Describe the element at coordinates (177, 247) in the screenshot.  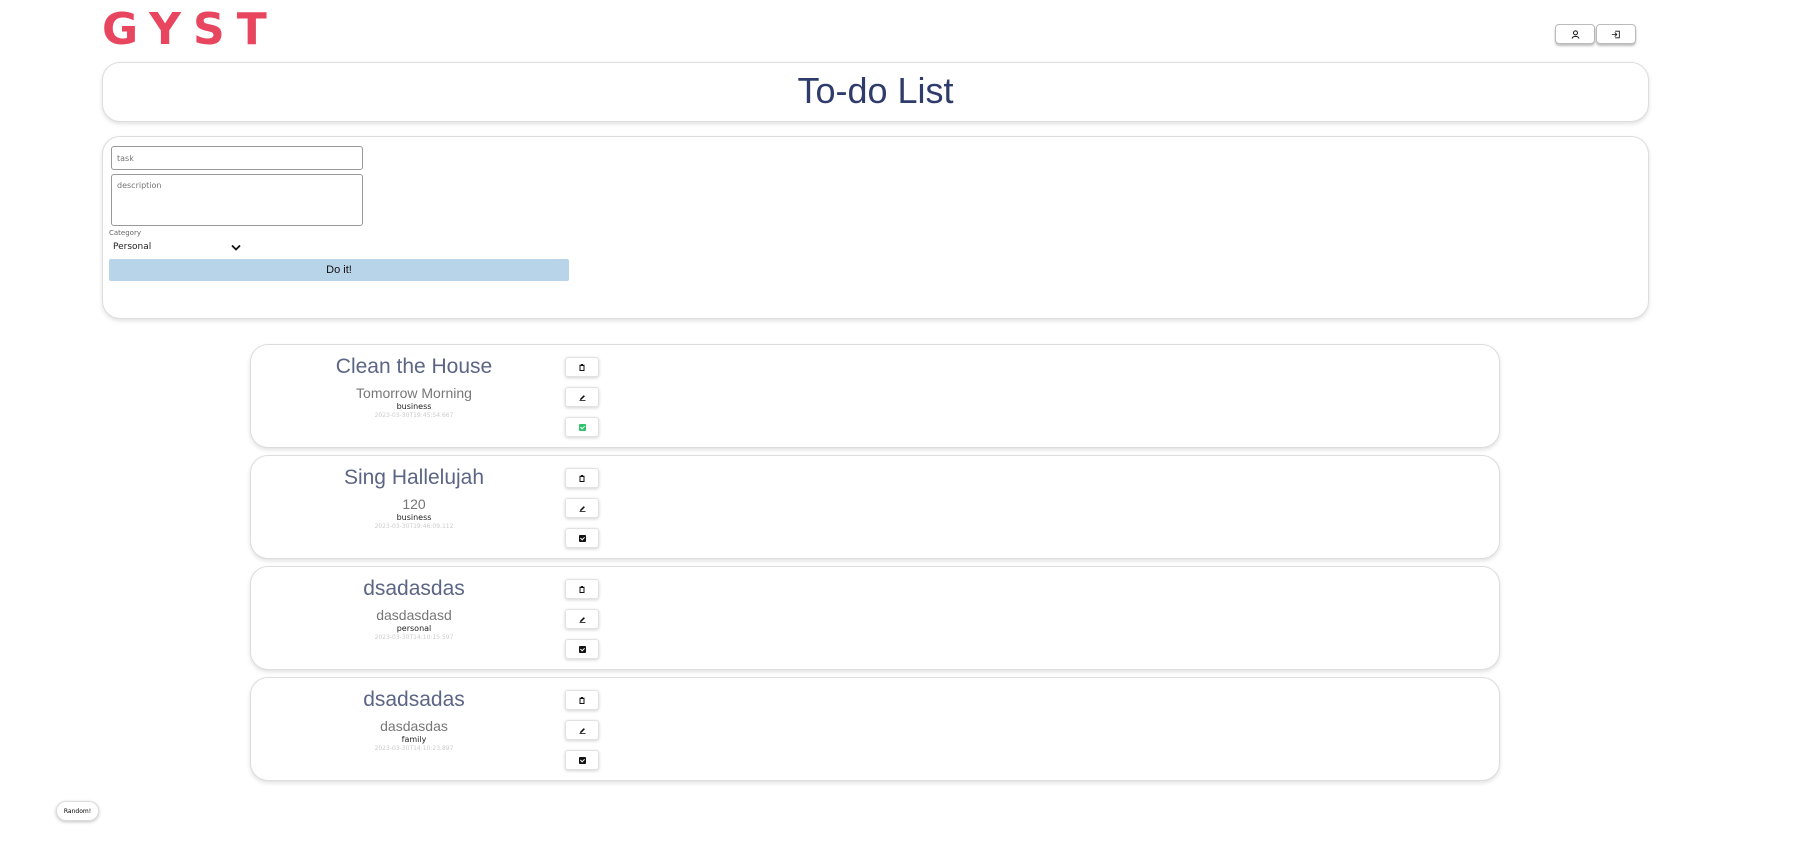
I see `category-select: Personal` at that location.